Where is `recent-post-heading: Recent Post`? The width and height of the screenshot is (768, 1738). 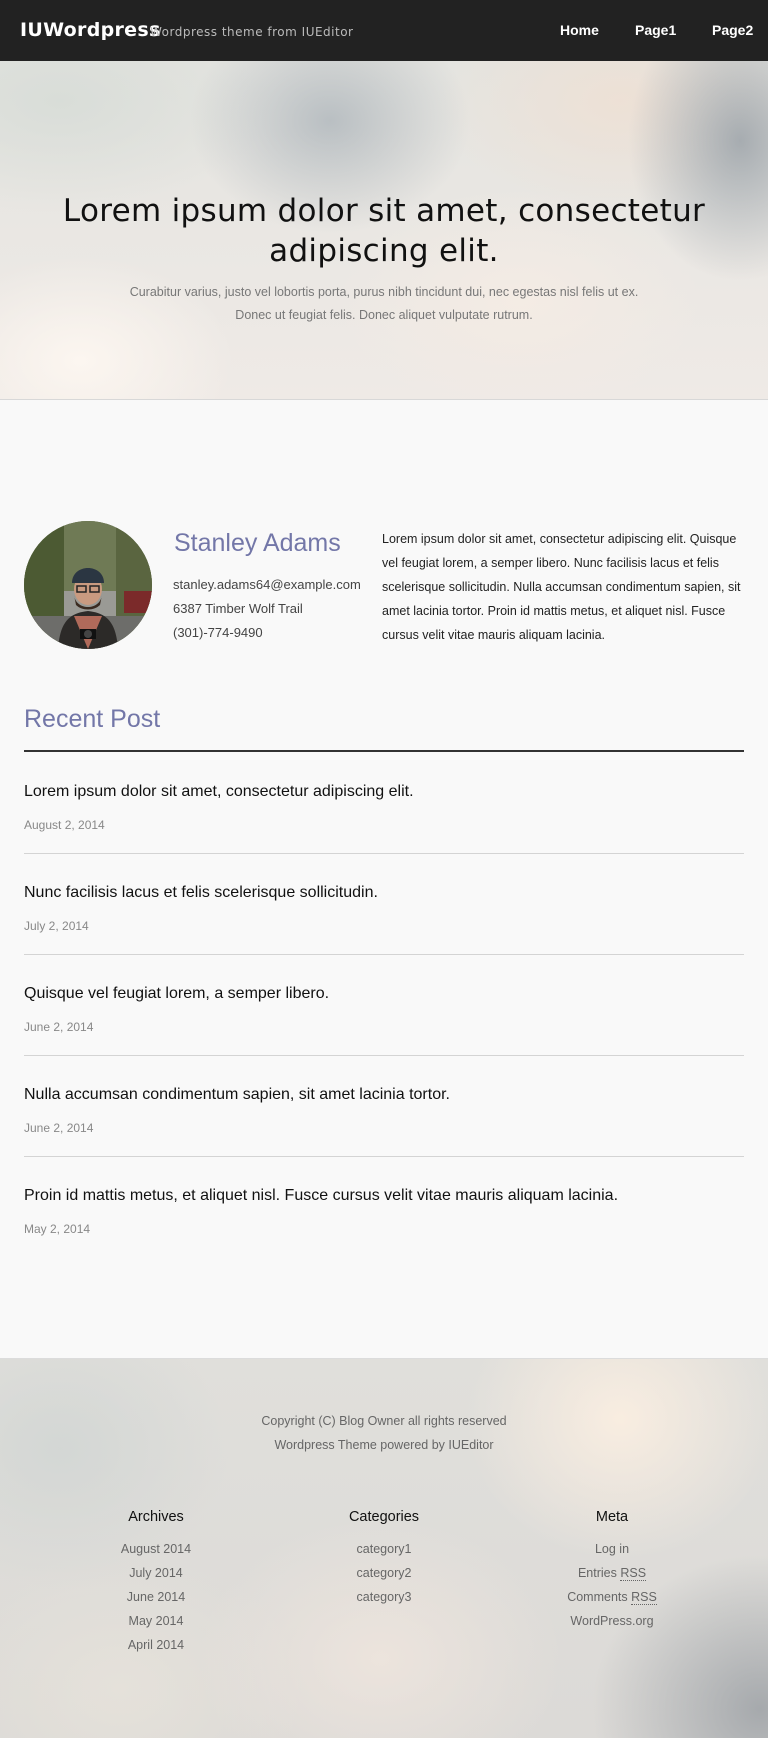
recent-post-heading: Recent Post is located at coordinates (92, 719).